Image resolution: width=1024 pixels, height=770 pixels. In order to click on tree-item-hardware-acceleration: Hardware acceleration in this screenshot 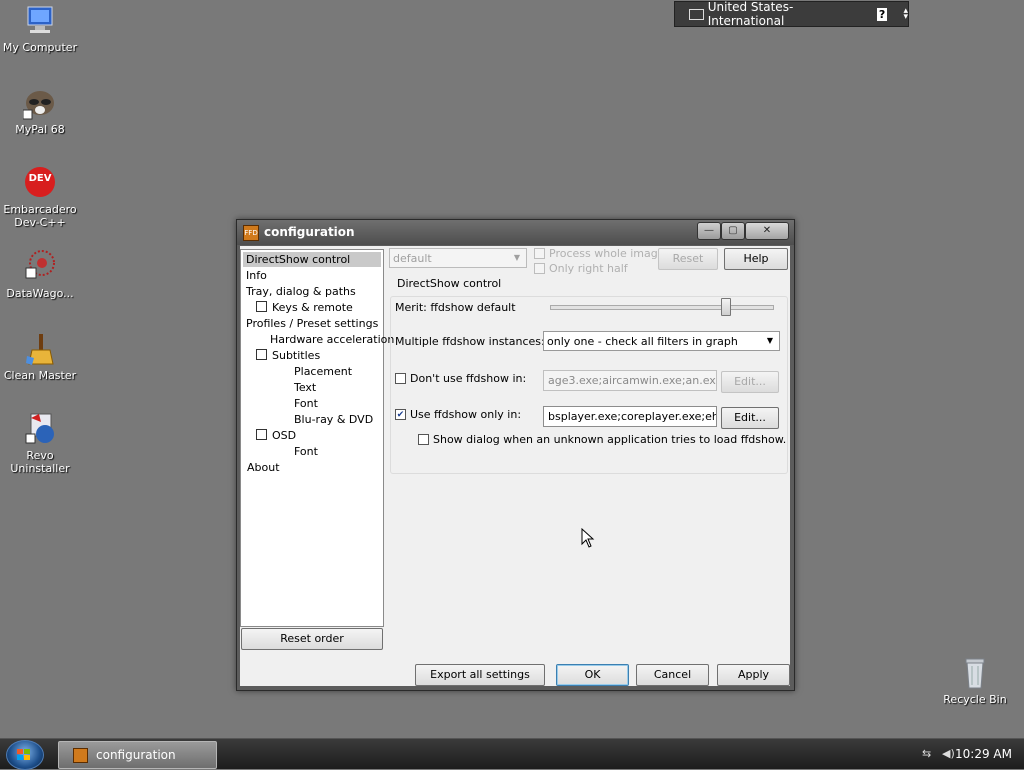, I will do `click(332, 339)`.